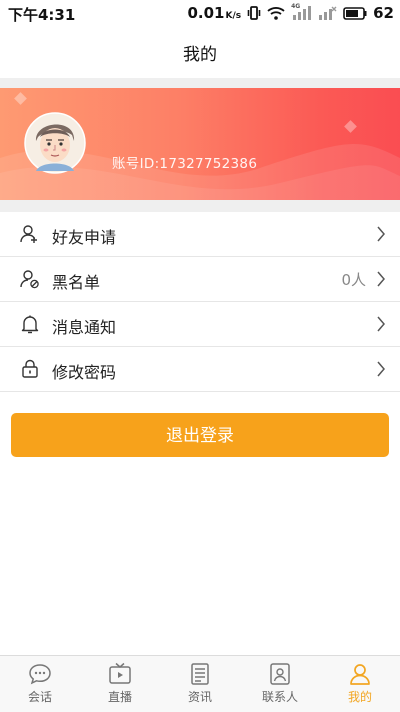  Describe the element at coordinates (359, 697) in the screenshot. I see `tab-label: 我的` at that location.